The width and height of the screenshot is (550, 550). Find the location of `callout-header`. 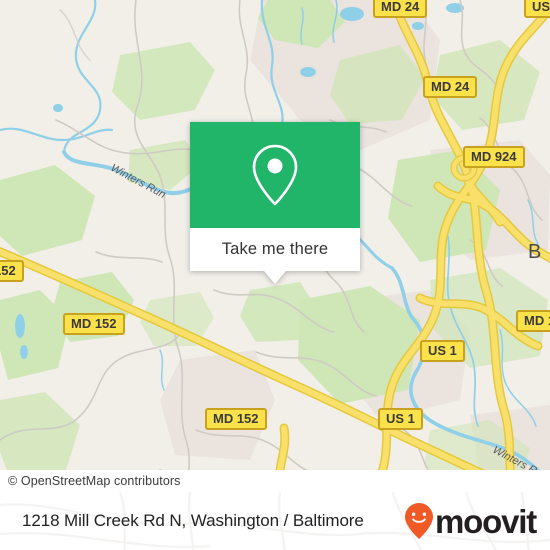

callout-header is located at coordinates (275, 175).